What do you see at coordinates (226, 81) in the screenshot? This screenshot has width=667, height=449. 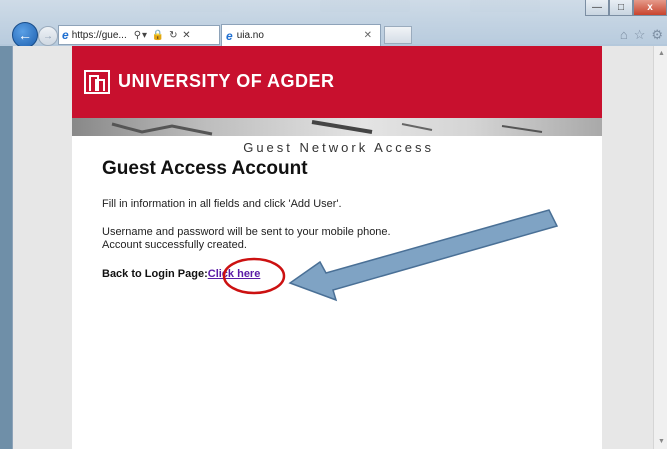 I see `university-name: UNIVERSITY OF AGDER` at bounding box center [226, 81].